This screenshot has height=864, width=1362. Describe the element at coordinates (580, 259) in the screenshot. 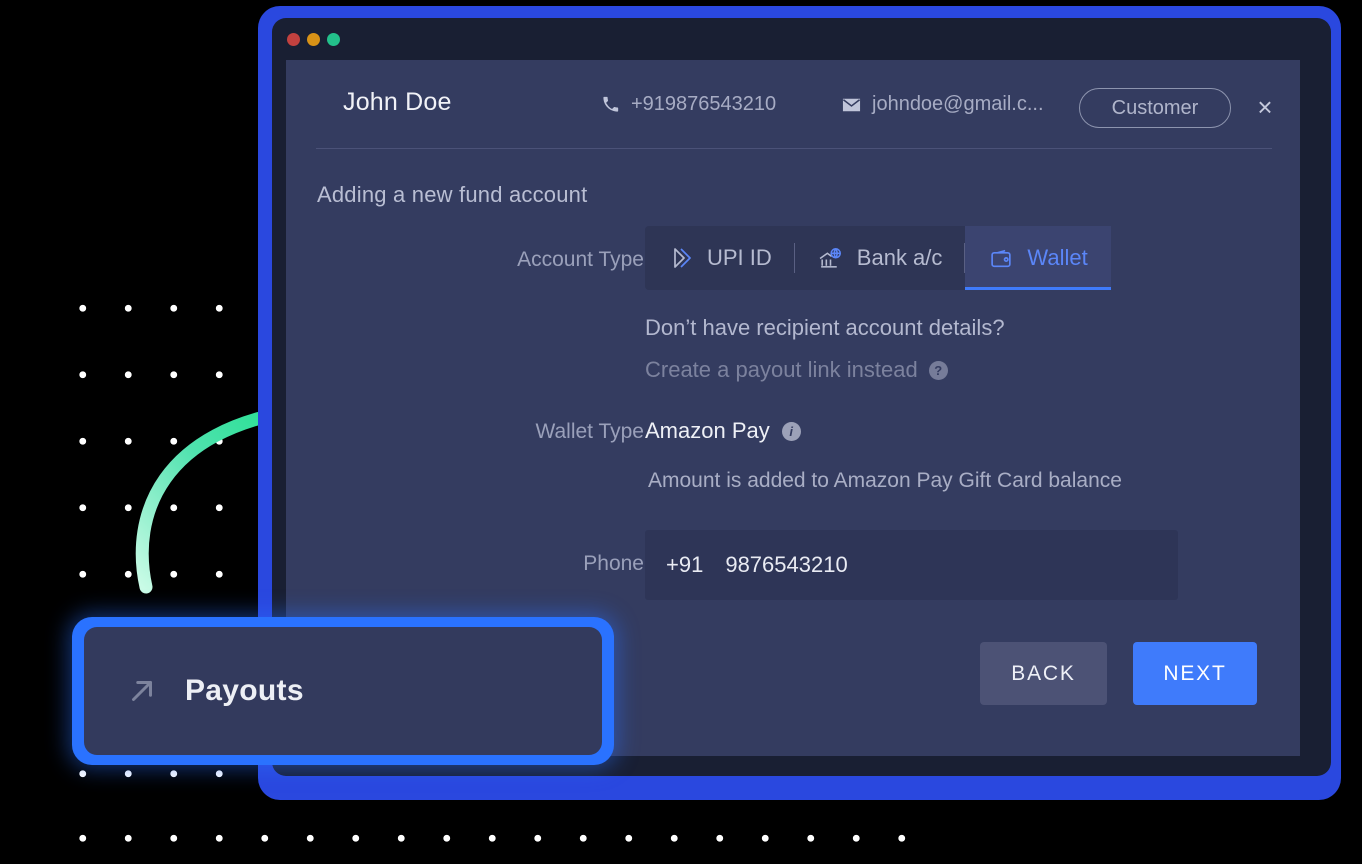

I see `account-type-label: Account Type` at that location.